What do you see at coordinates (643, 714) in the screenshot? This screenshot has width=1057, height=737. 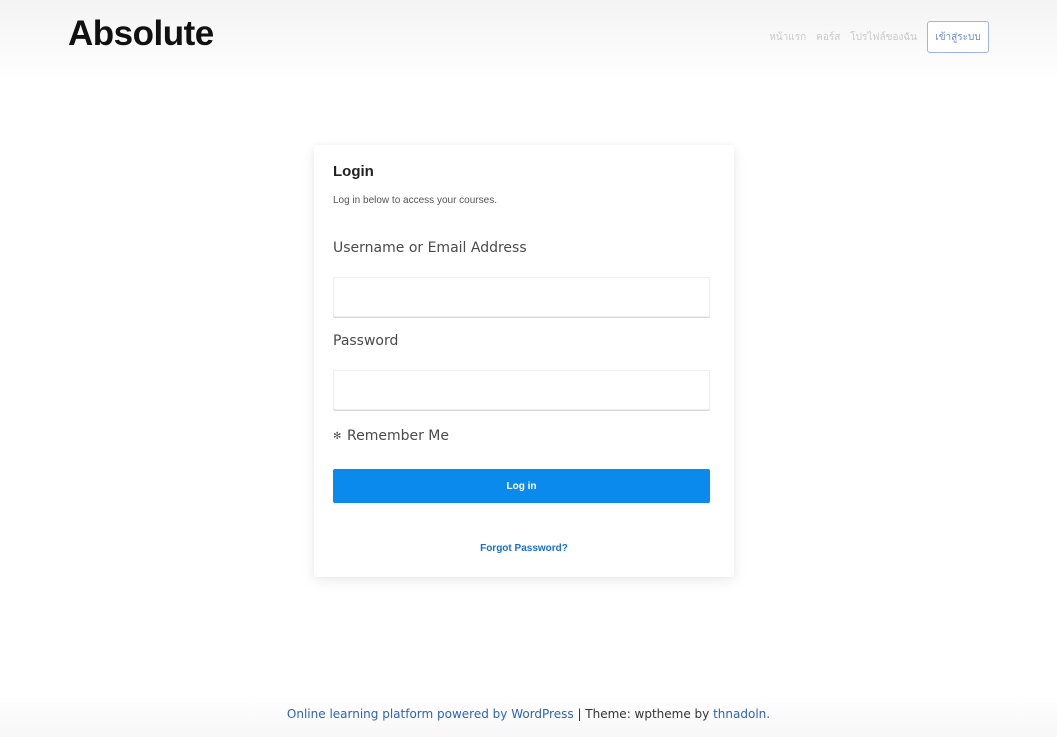 I see `footer-theme-text: | Theme: wptheme by` at bounding box center [643, 714].